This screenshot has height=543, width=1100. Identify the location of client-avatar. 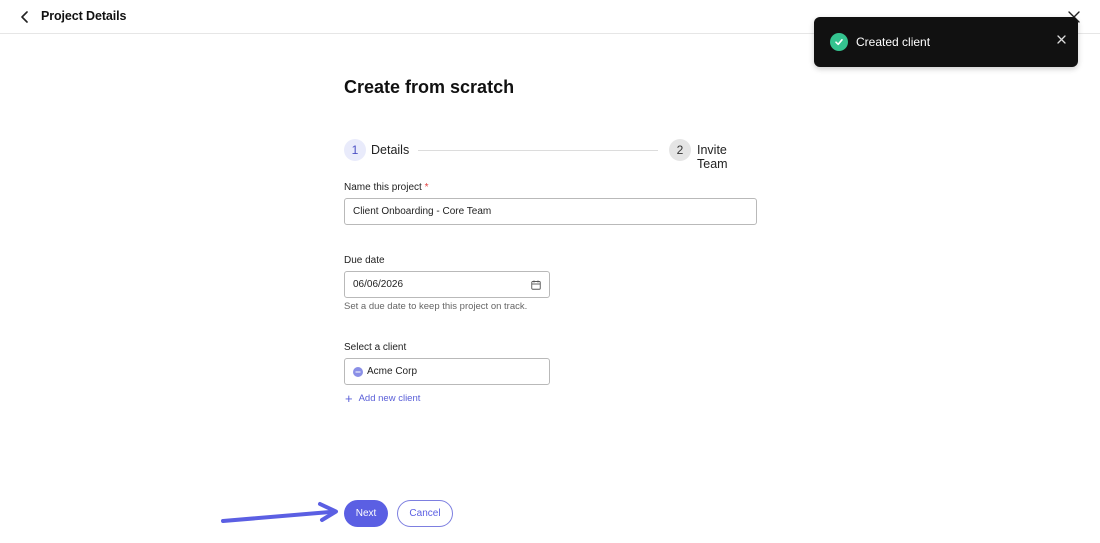
(358, 371).